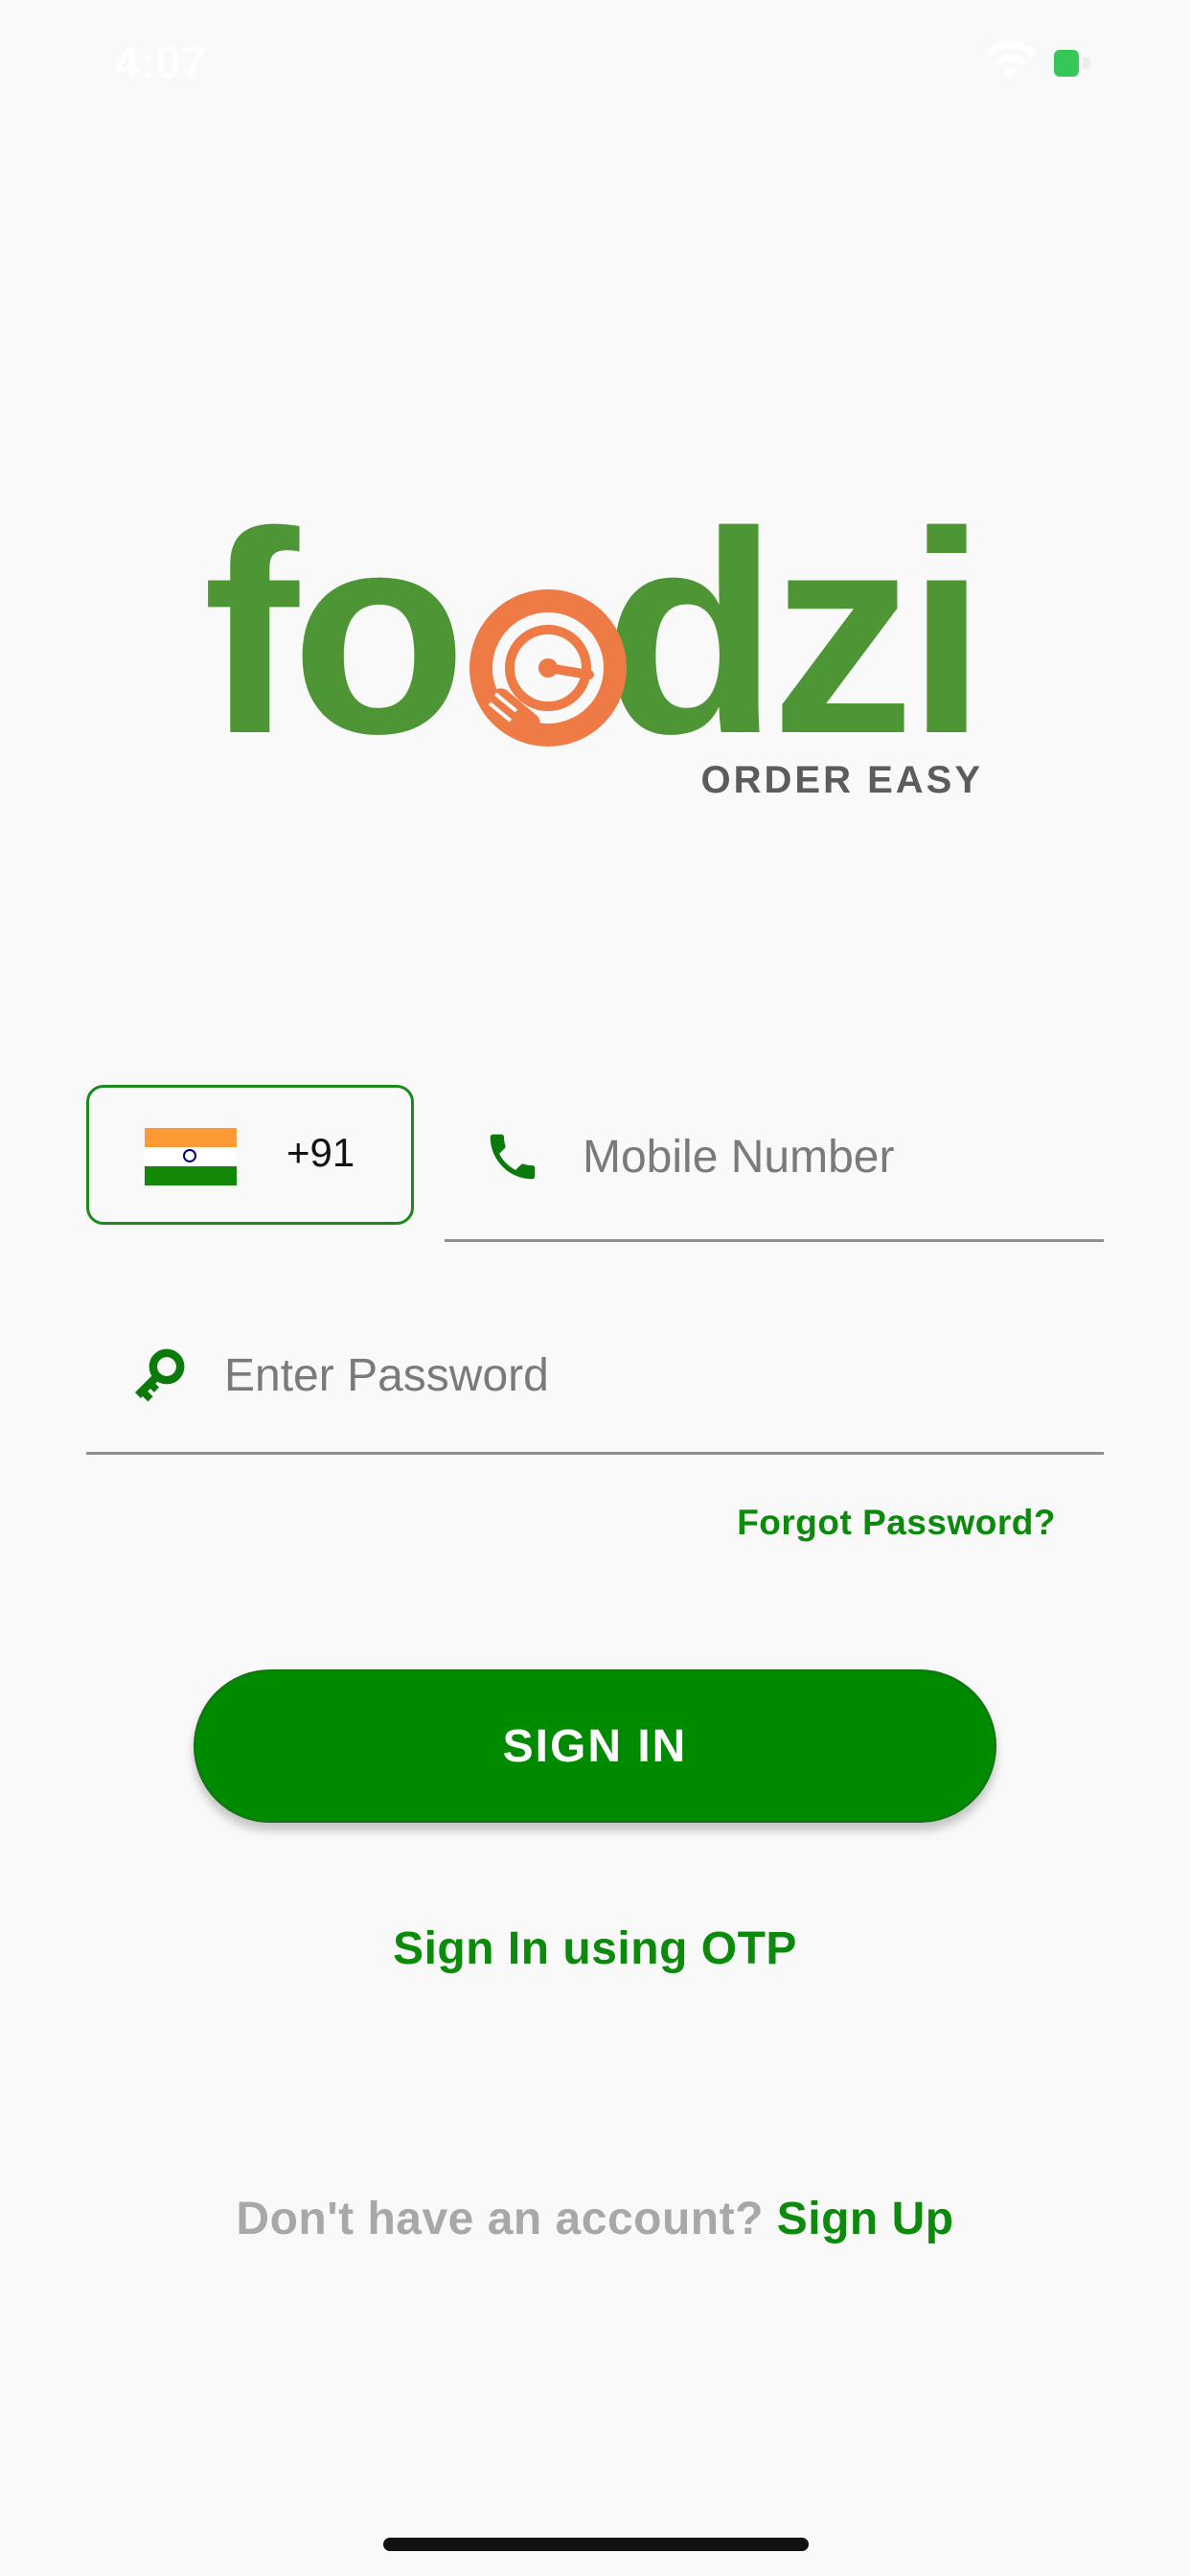 The width and height of the screenshot is (1190, 2576). I want to click on mobile-number-input, so click(832, 1156).